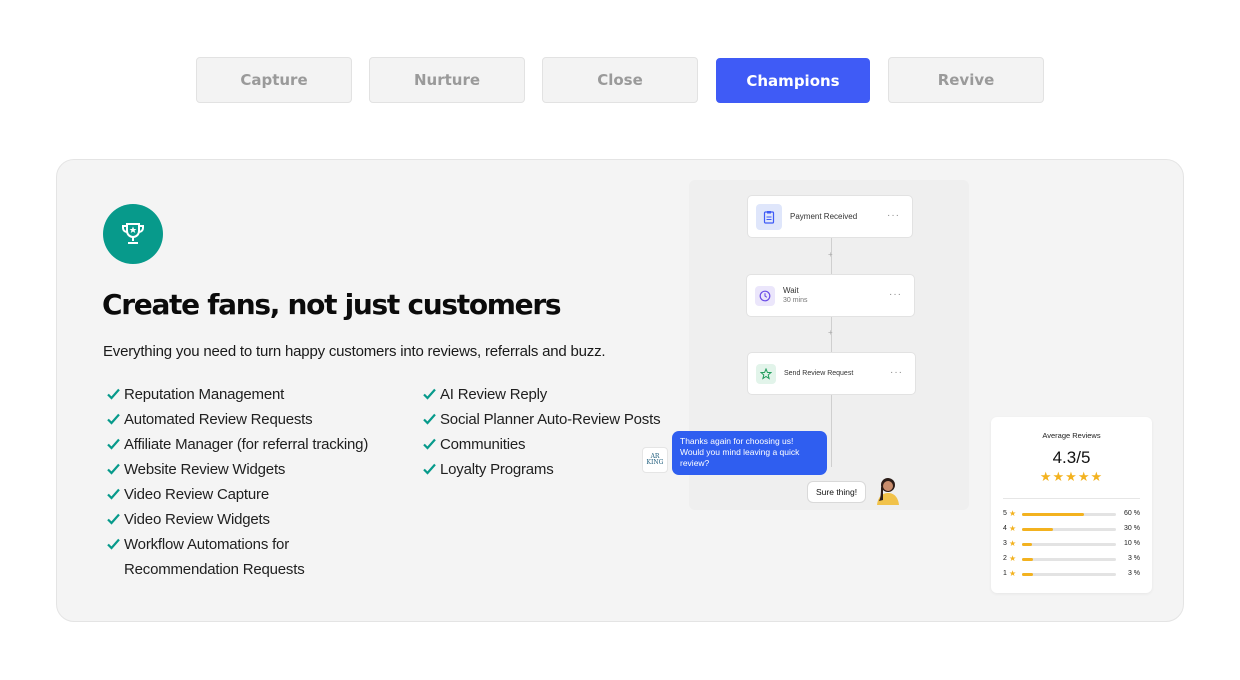  I want to click on tab-revive: Revive, so click(966, 80).